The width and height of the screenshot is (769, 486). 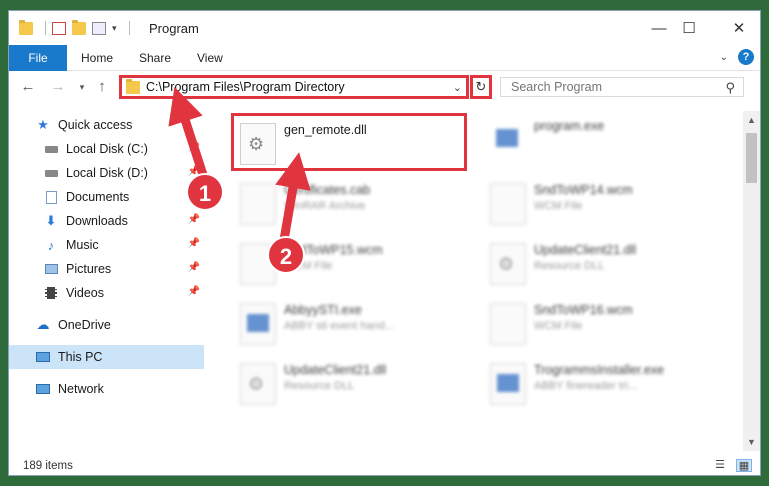 What do you see at coordinates (583, 325) in the screenshot?
I see `file-text: SndToWP16.wcm WCM File` at bounding box center [583, 325].